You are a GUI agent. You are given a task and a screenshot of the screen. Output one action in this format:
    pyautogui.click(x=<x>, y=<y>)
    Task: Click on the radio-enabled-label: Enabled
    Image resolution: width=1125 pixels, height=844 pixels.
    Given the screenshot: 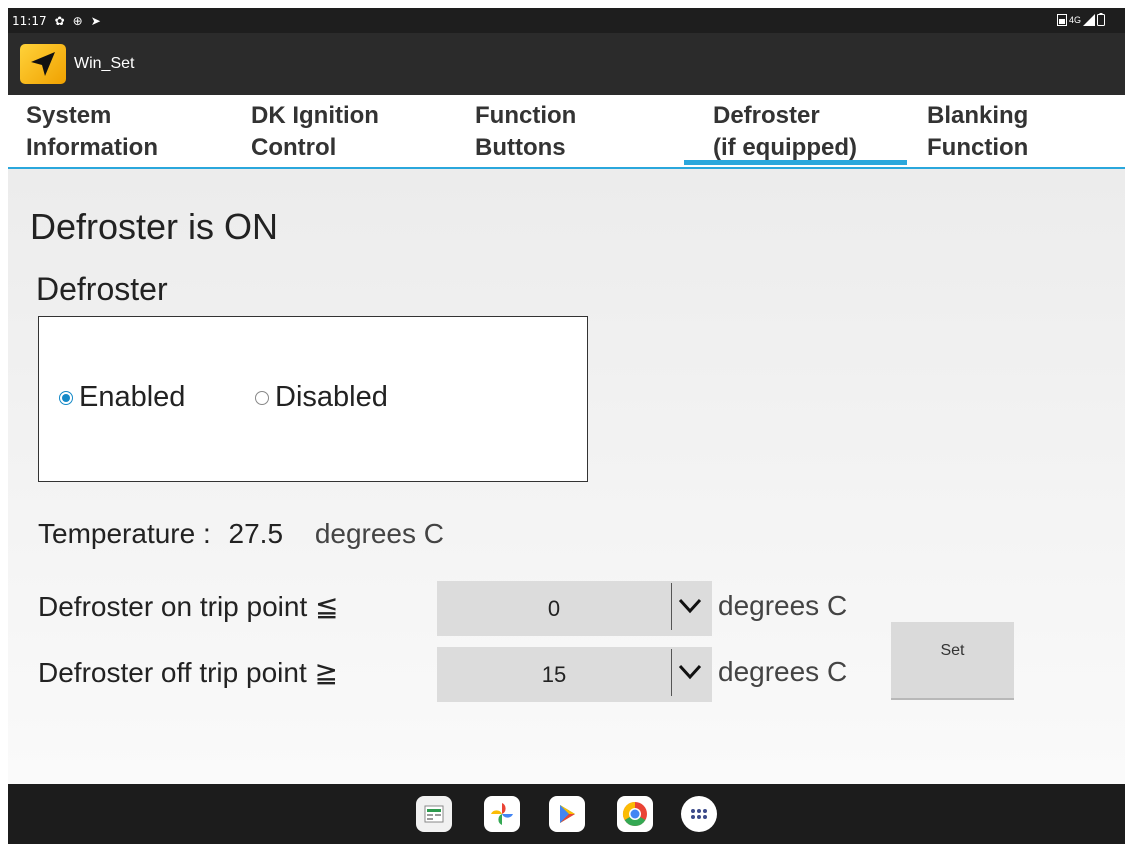 What is the action you would take?
    pyautogui.click(x=132, y=397)
    